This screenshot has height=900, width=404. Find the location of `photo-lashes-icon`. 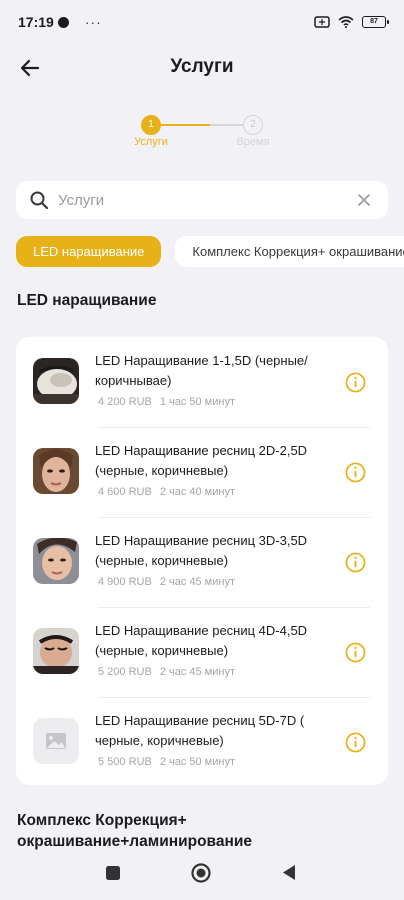

photo-lashes-icon is located at coordinates (56, 381).